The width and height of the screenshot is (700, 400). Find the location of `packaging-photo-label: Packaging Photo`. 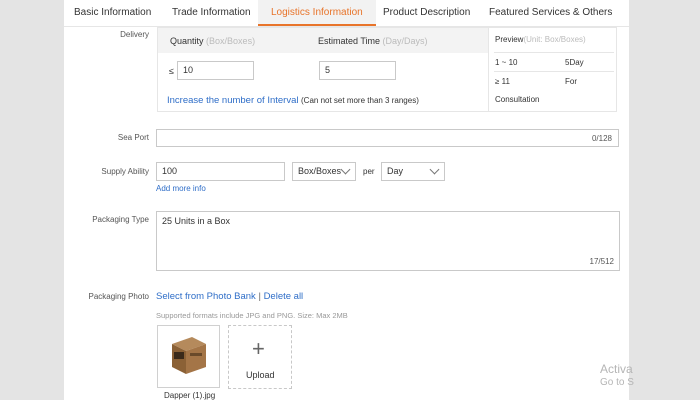

packaging-photo-label: Packaging Photo is located at coordinates (119, 296).